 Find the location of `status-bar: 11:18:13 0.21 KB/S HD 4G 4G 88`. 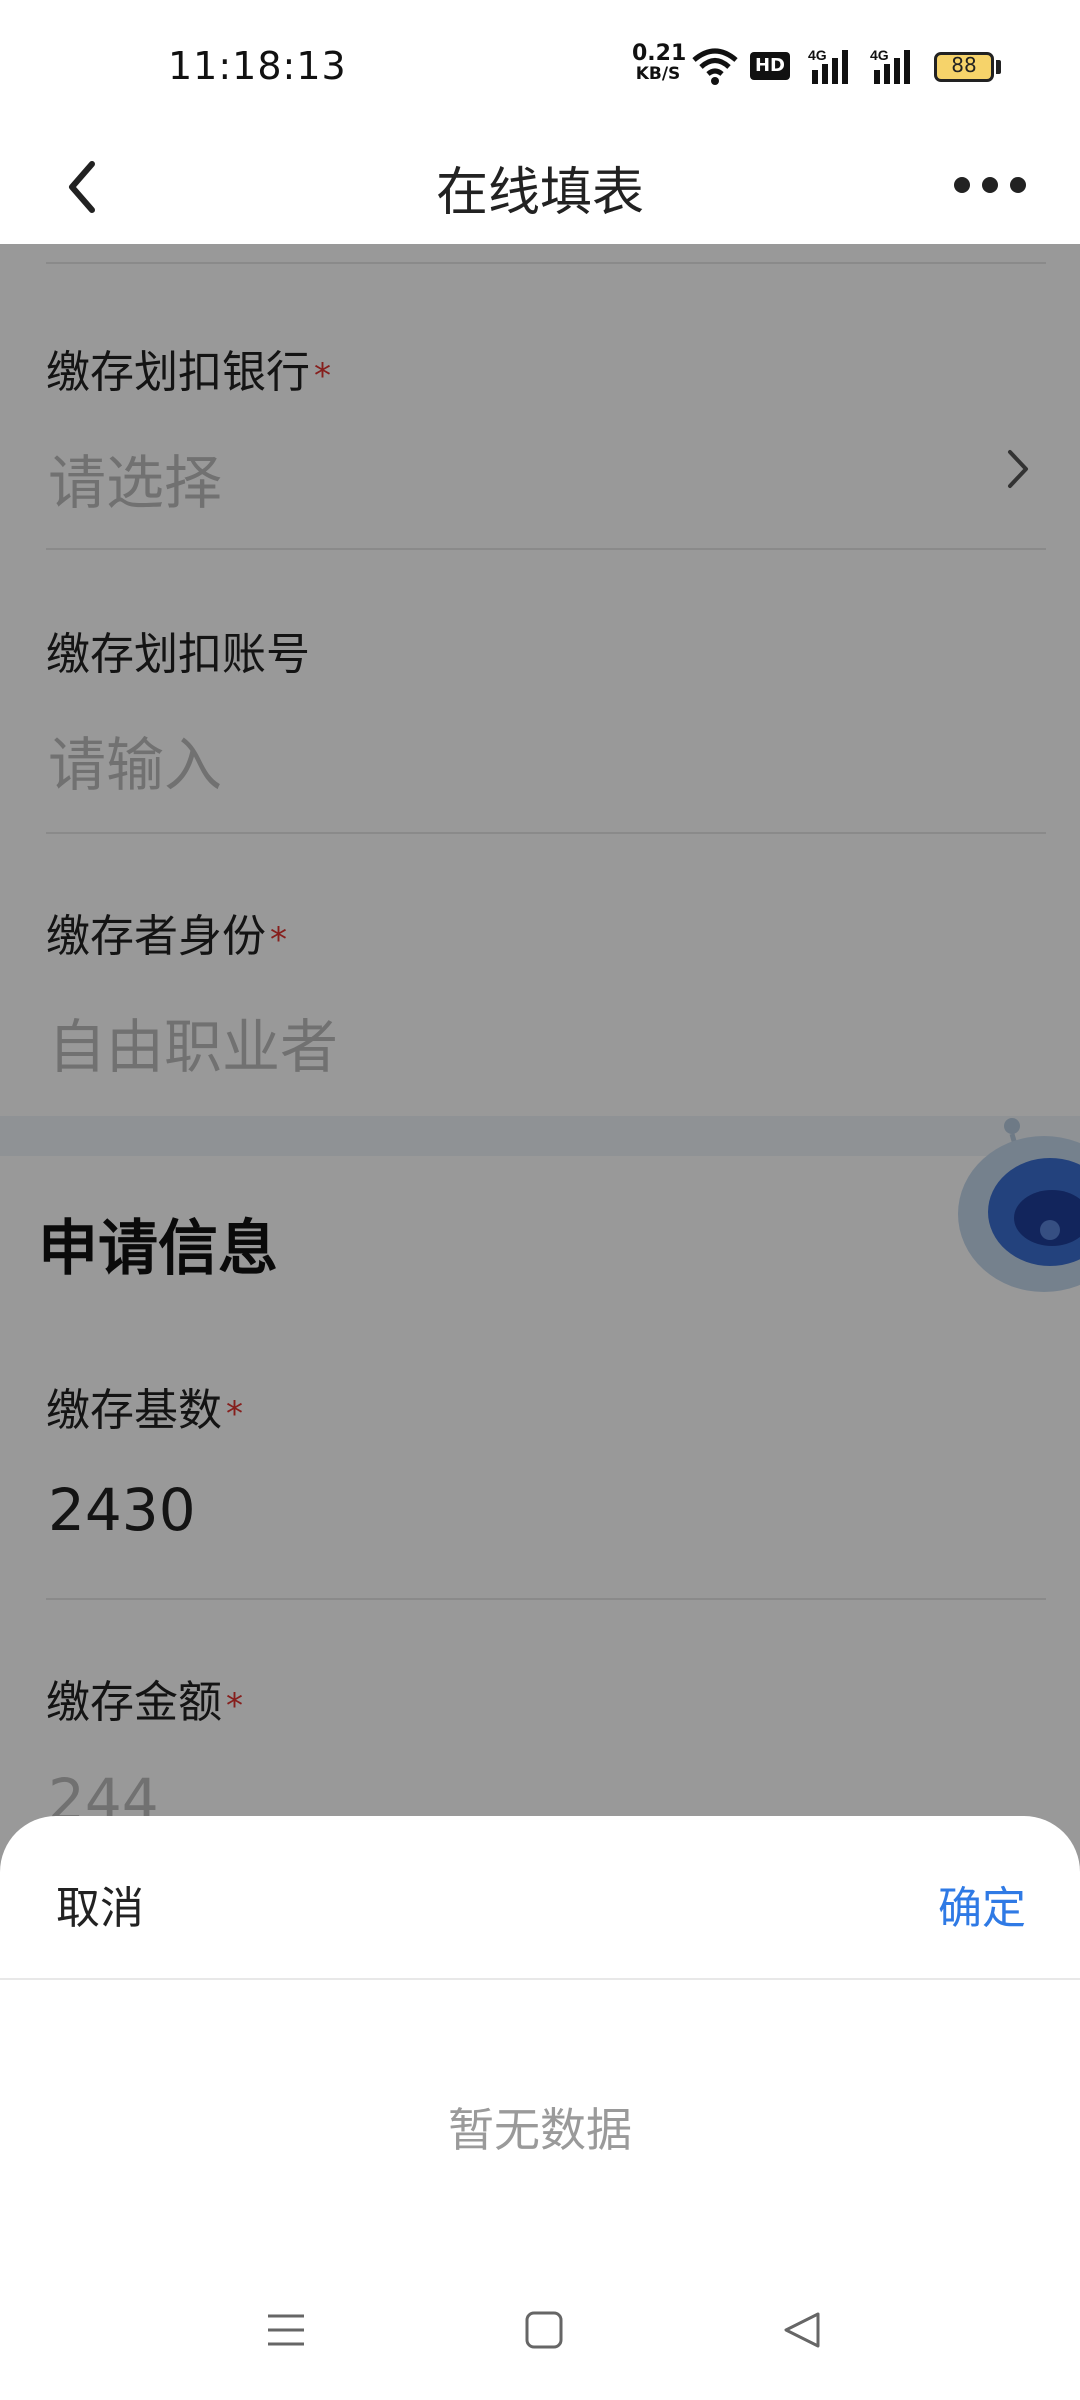

status-bar: 11:18:13 0.21 KB/S HD 4G 4G 88 is located at coordinates (540, 64).